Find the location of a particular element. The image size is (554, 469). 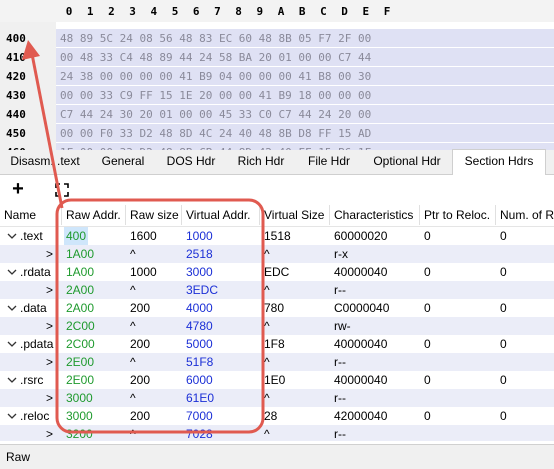

column-header-raw-addr: Raw Addr. is located at coordinates (94, 215).